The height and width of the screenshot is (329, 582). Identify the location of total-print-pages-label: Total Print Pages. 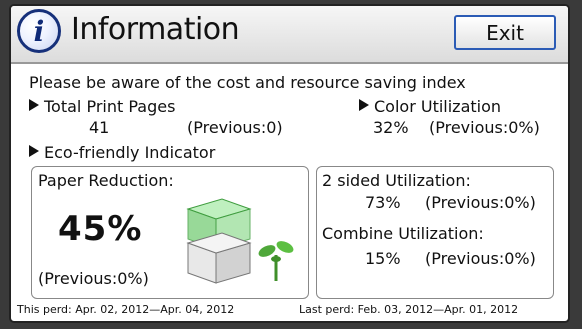
(102, 106).